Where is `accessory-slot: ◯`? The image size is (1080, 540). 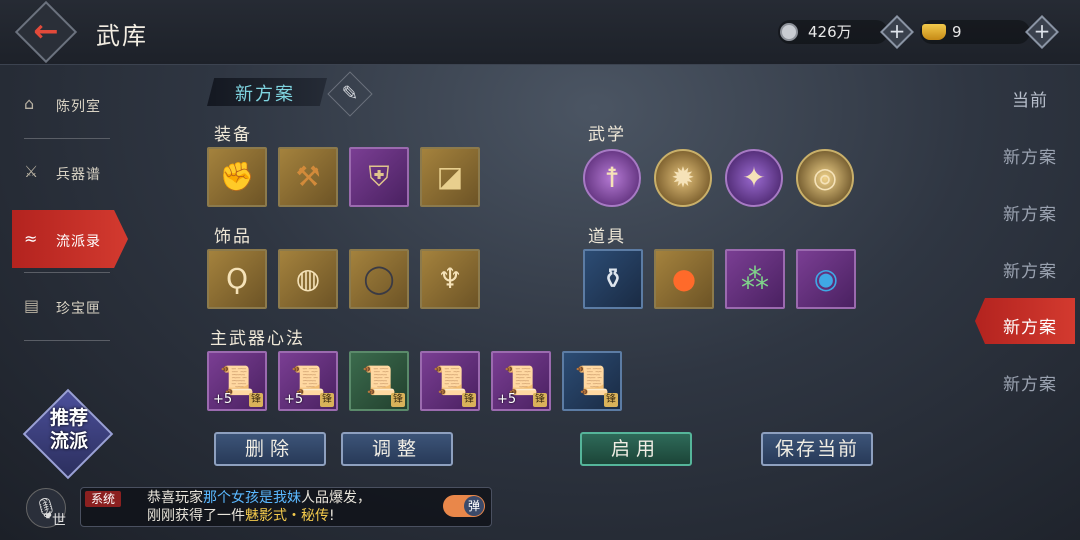 accessory-slot: ◯ is located at coordinates (379, 279).